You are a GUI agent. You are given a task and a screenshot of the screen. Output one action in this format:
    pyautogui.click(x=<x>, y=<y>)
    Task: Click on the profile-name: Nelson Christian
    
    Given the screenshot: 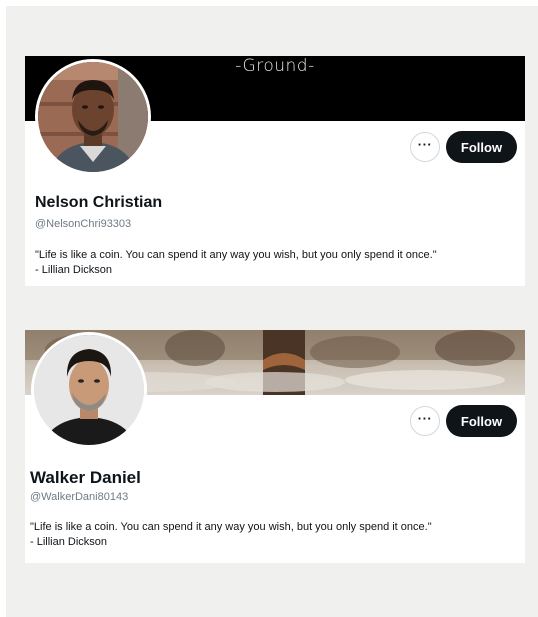 What is the action you would take?
    pyautogui.click(x=99, y=202)
    